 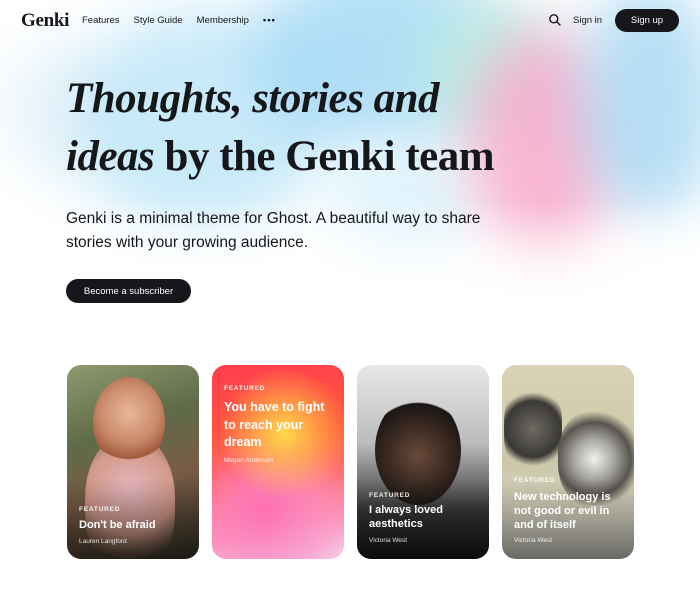 I want to click on headline-line-1: Thoughts, stories and, so click(x=253, y=98).